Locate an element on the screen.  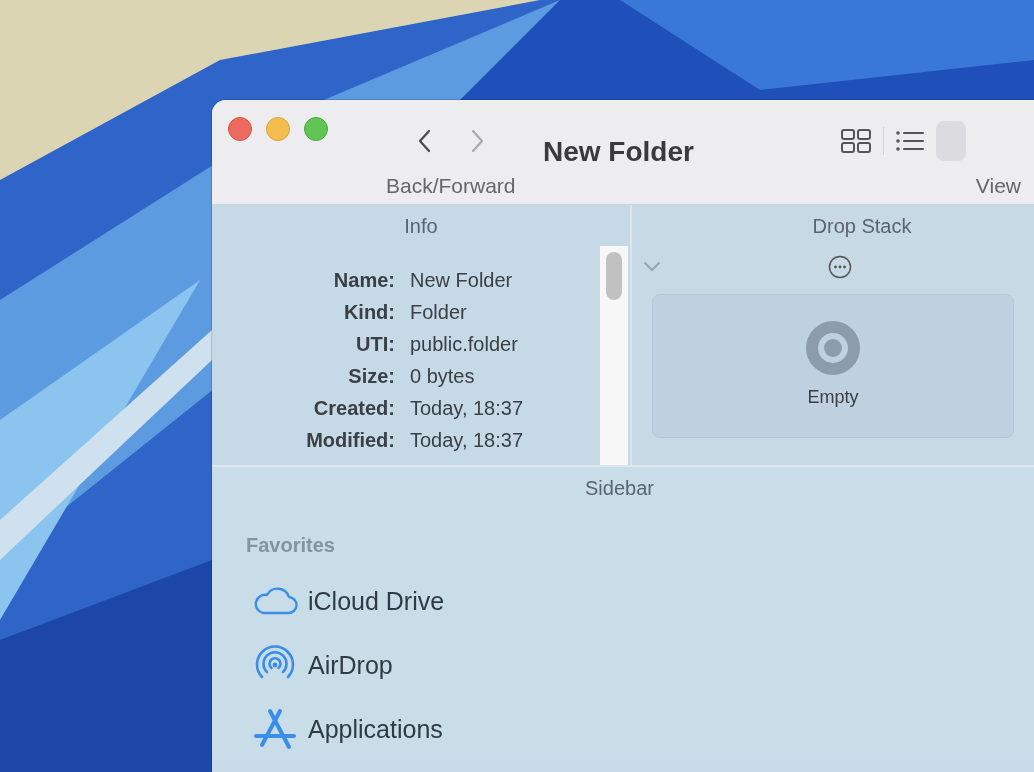
app-store-icon is located at coordinates (275, 729).